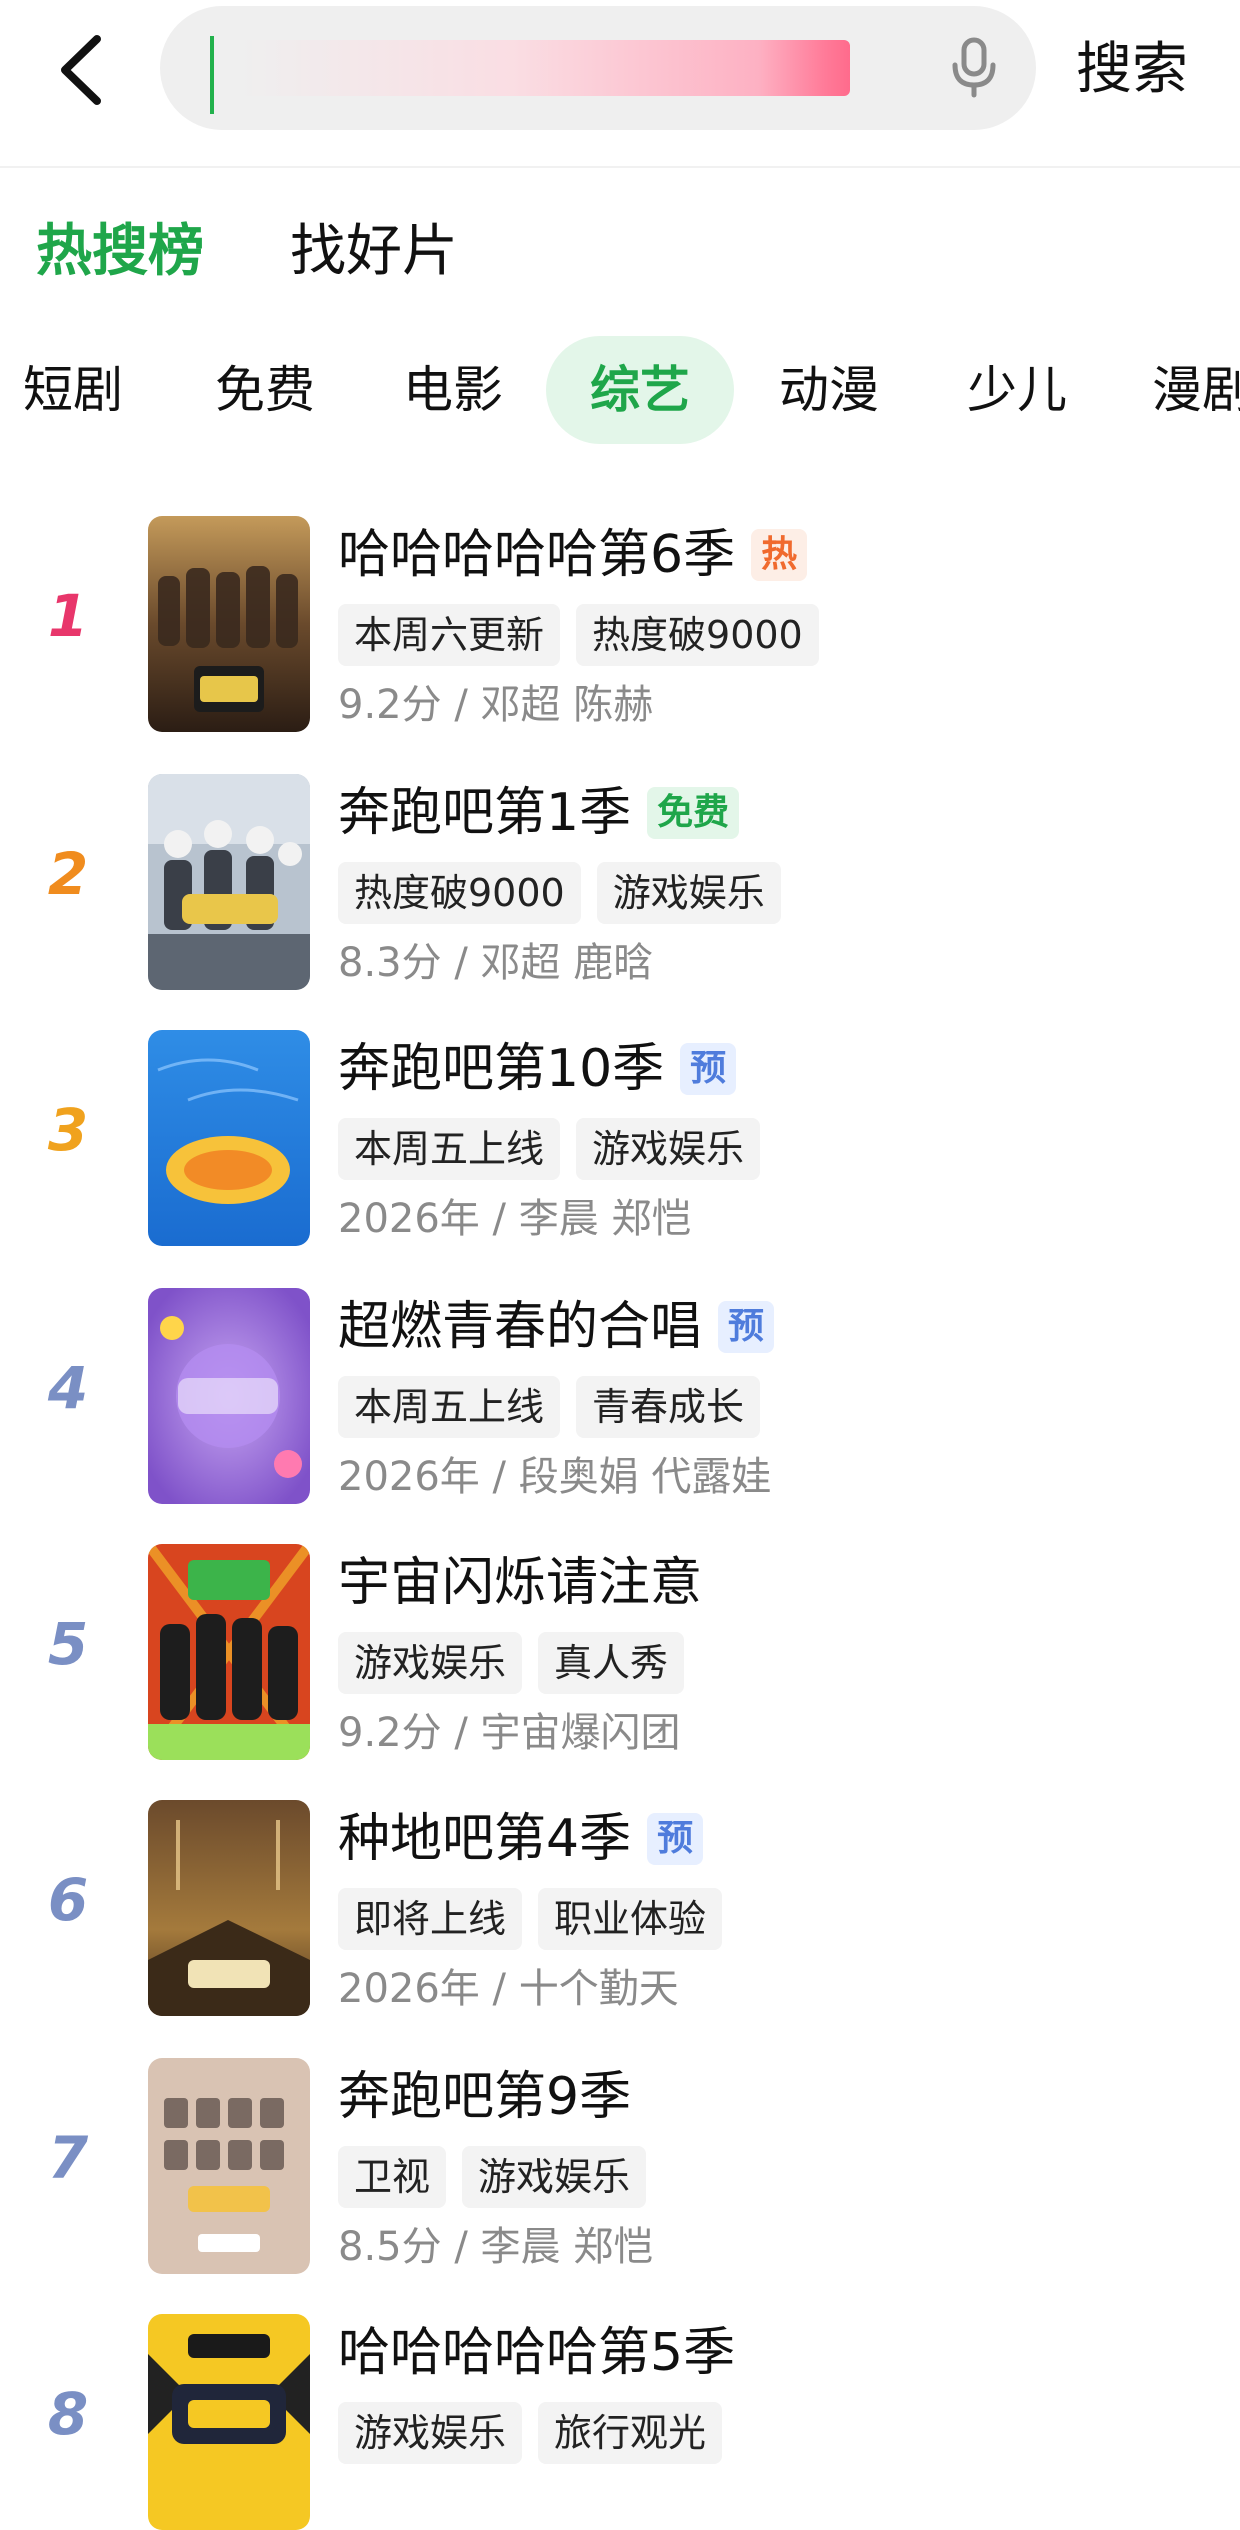  I want to click on tag-list: 热度破9000 游戏娱乐, so click(559, 893).